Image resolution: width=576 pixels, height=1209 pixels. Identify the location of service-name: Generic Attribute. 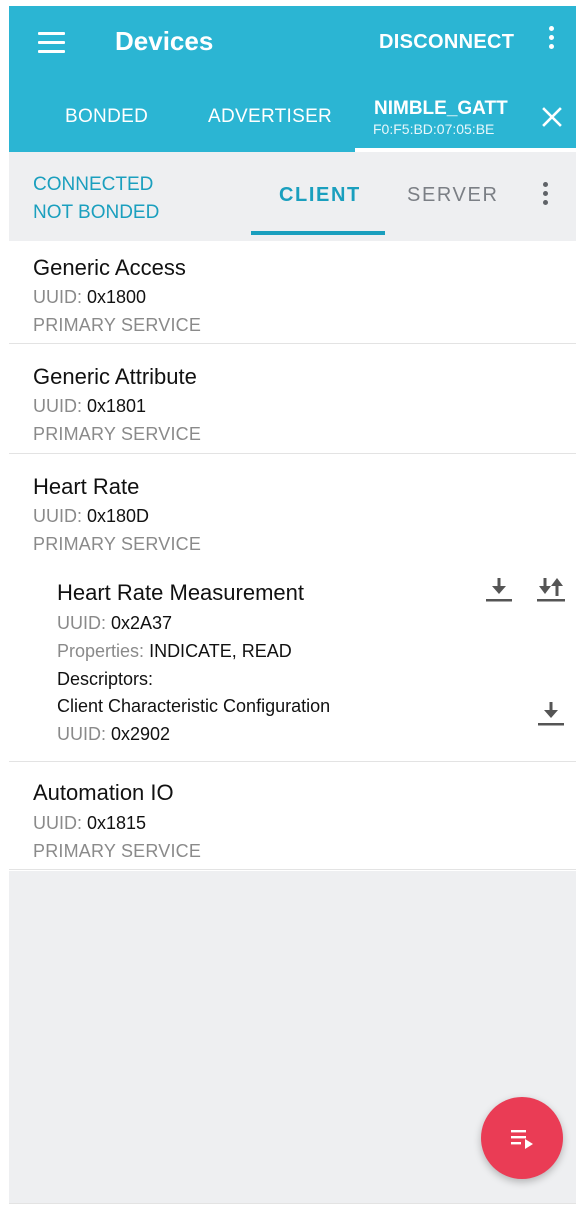
(115, 376).